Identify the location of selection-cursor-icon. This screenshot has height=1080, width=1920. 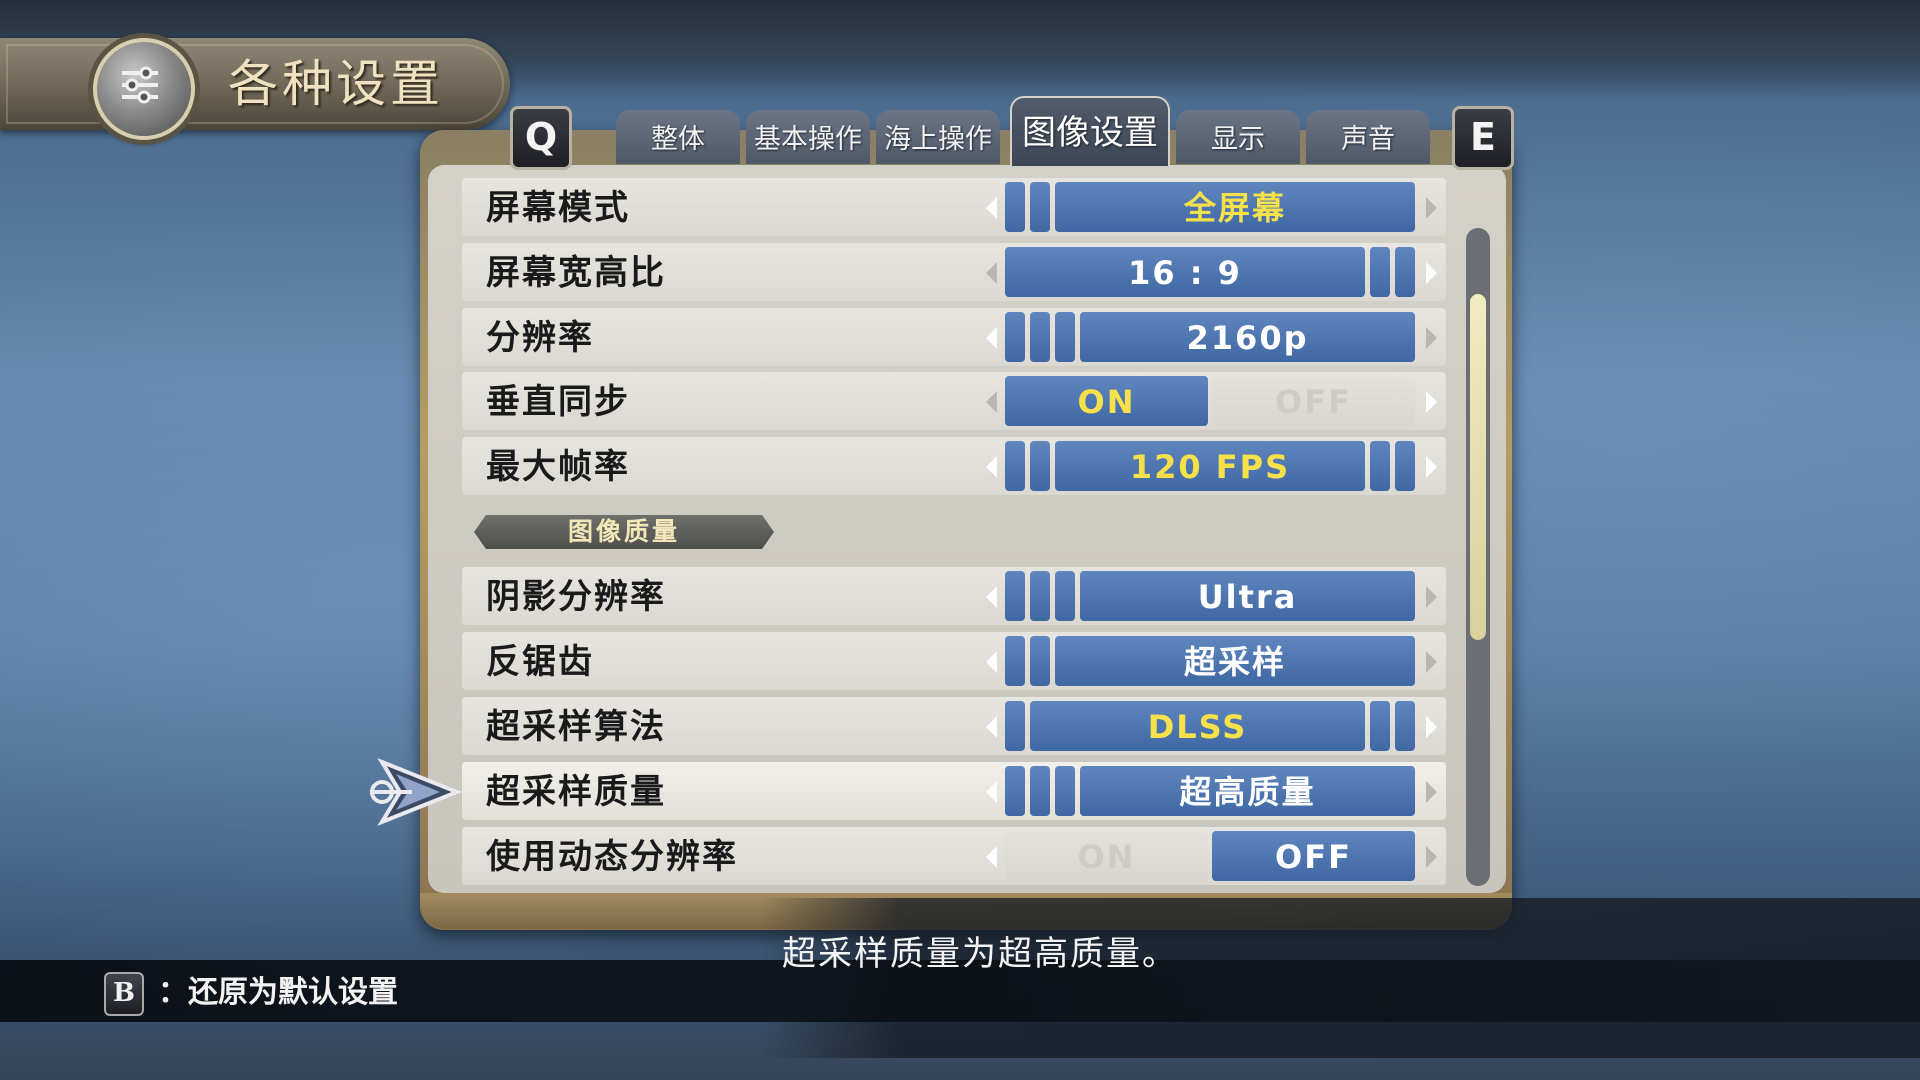
(412, 792).